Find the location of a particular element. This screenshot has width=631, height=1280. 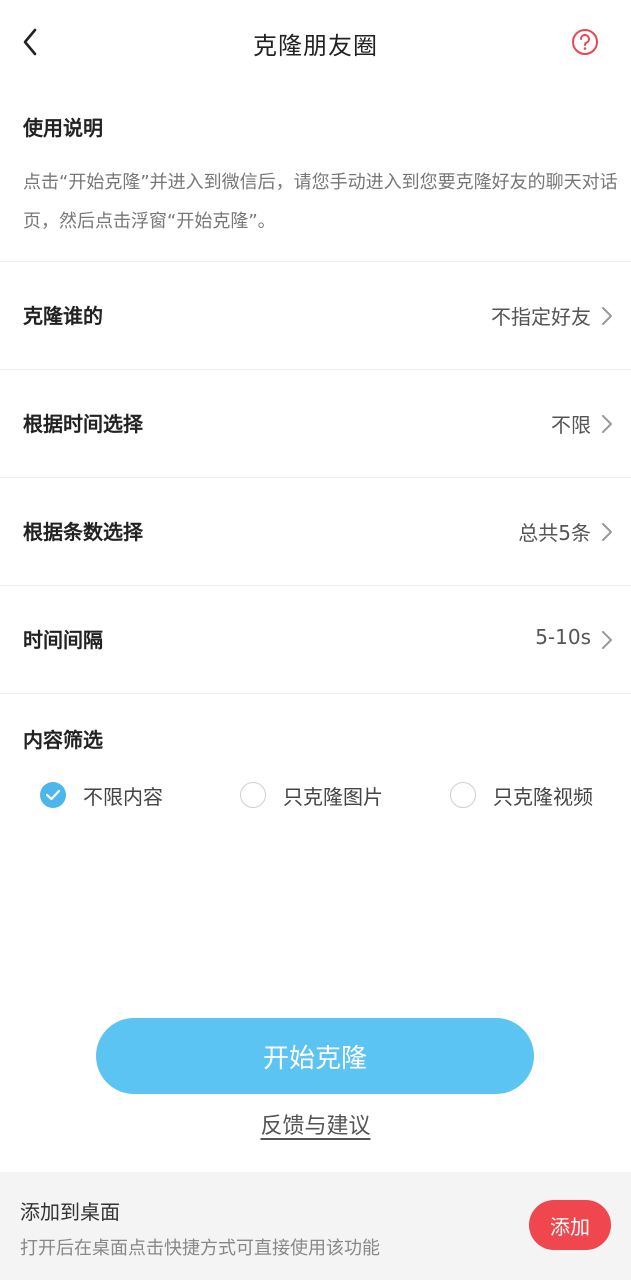

radio-videos-only: 只克隆视频 is located at coordinates (521, 795).